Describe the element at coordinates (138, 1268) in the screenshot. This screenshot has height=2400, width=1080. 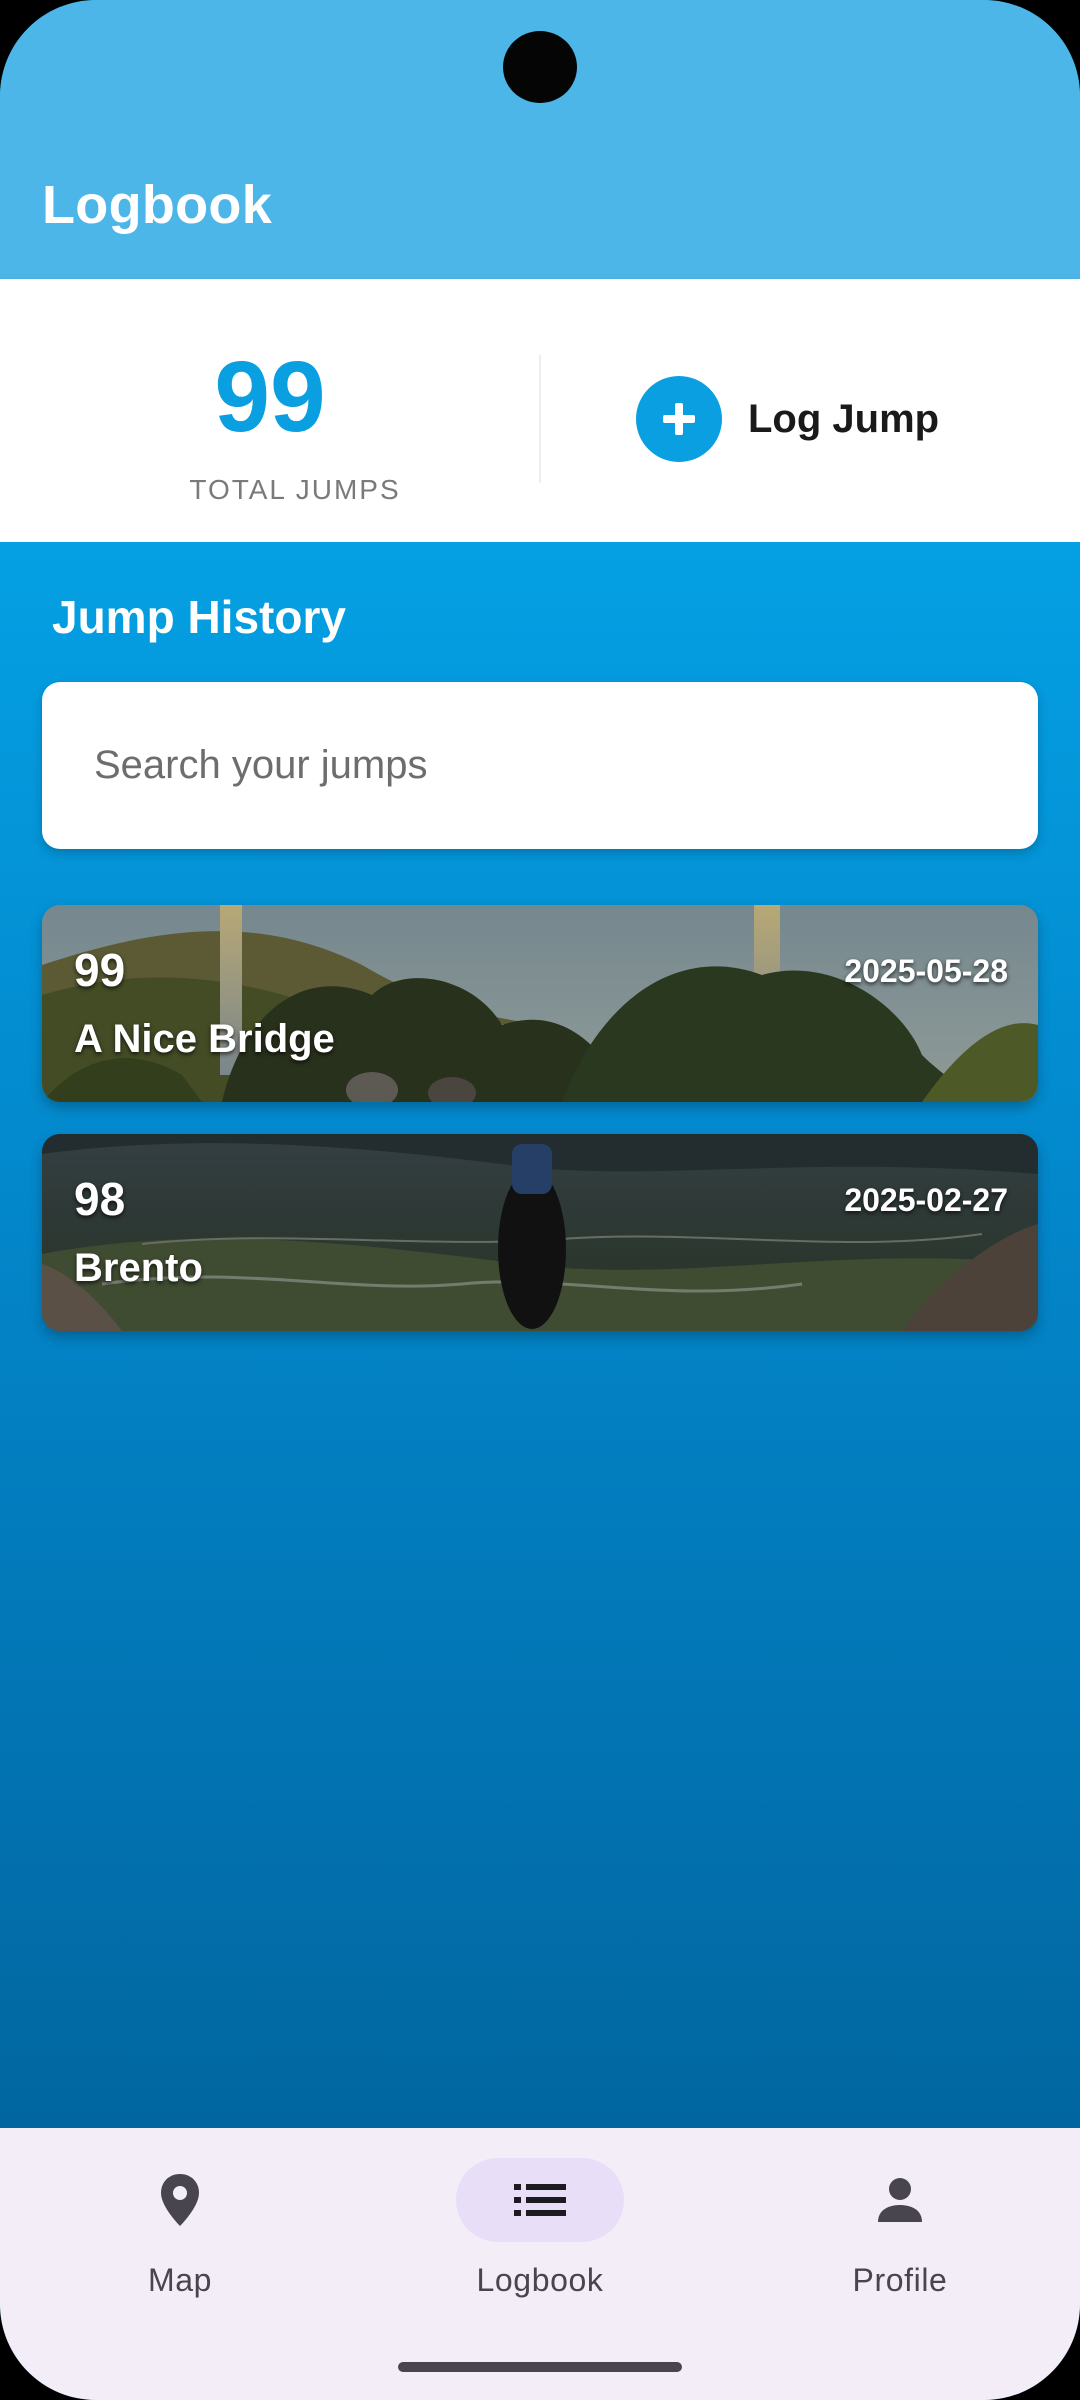
I see `jump-name: Brento` at that location.